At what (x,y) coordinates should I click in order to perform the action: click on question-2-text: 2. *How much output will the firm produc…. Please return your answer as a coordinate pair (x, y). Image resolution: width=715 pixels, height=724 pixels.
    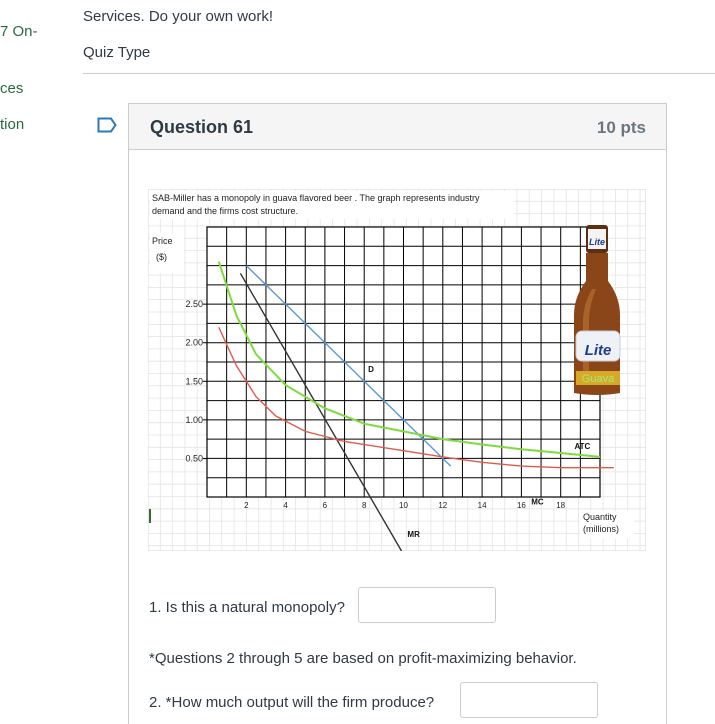
    Looking at the image, I should click on (292, 702).